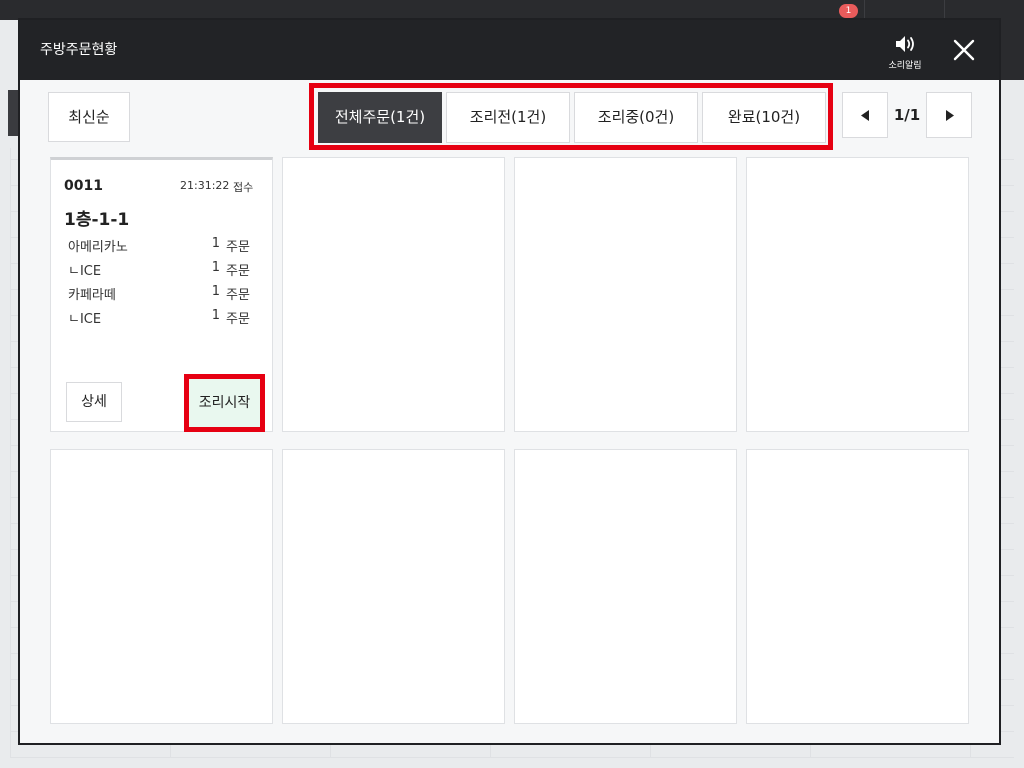  I want to click on tab-all-orders: 전체주문(1건), so click(380, 117).